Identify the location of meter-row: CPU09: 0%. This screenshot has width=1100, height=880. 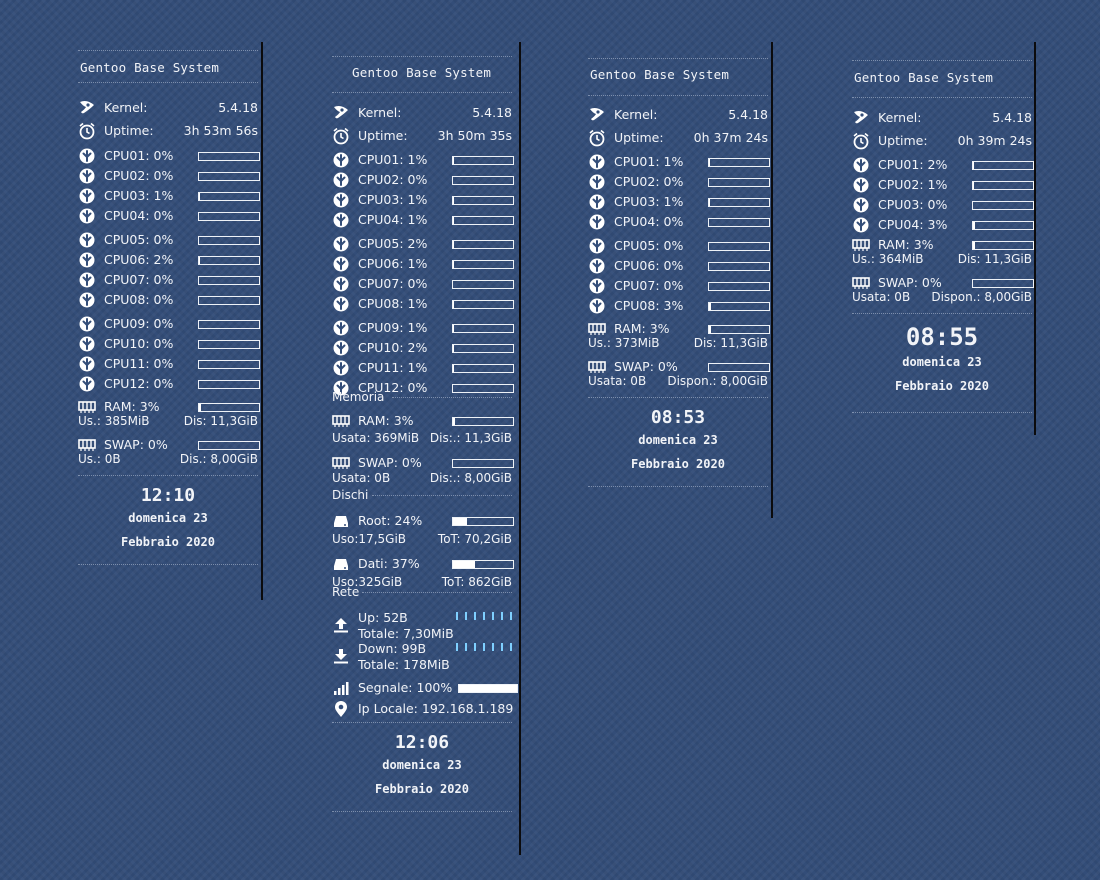
(169, 324).